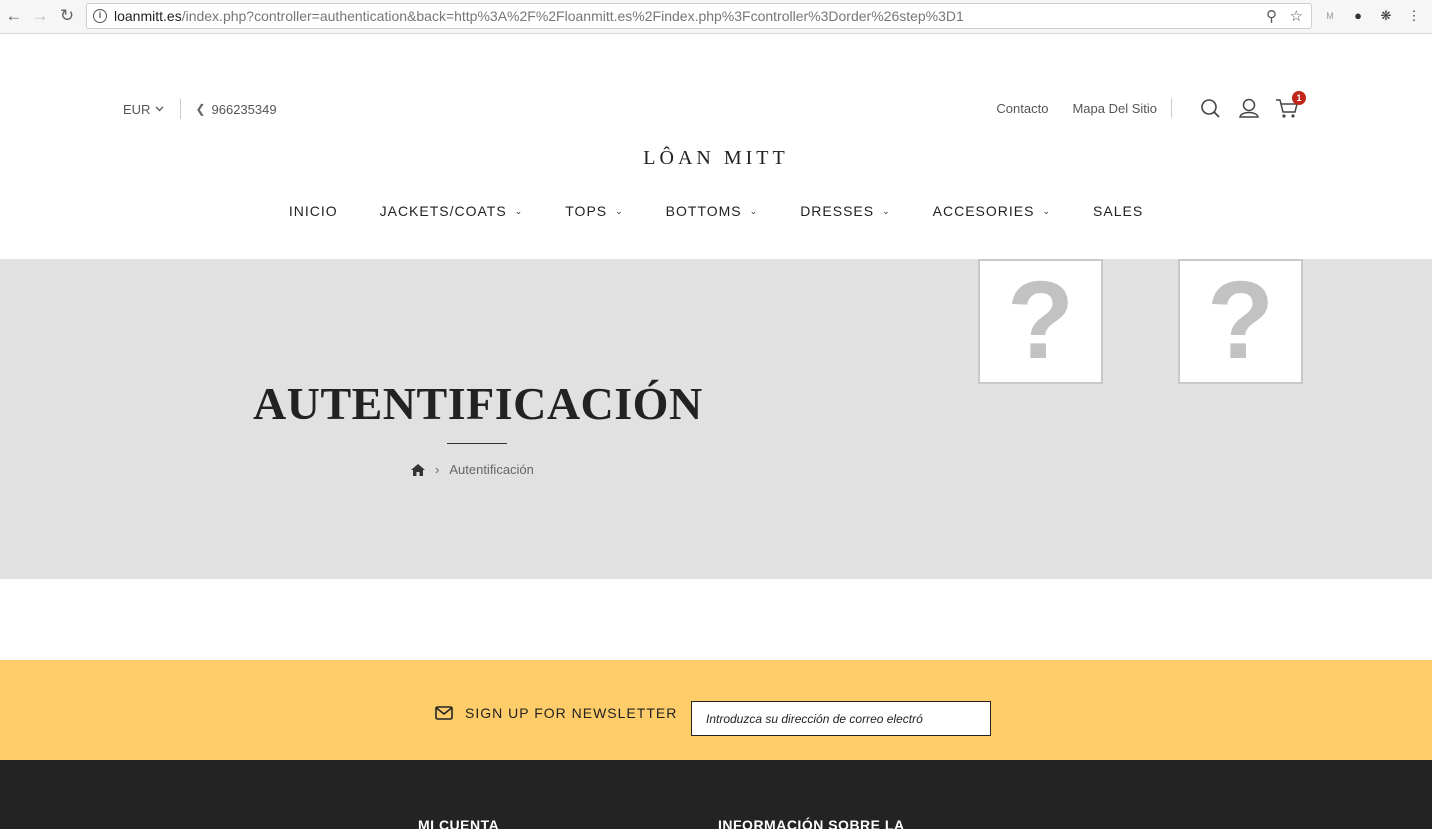  Describe the element at coordinates (244, 109) in the screenshot. I see `phone-number: 966235349` at that location.